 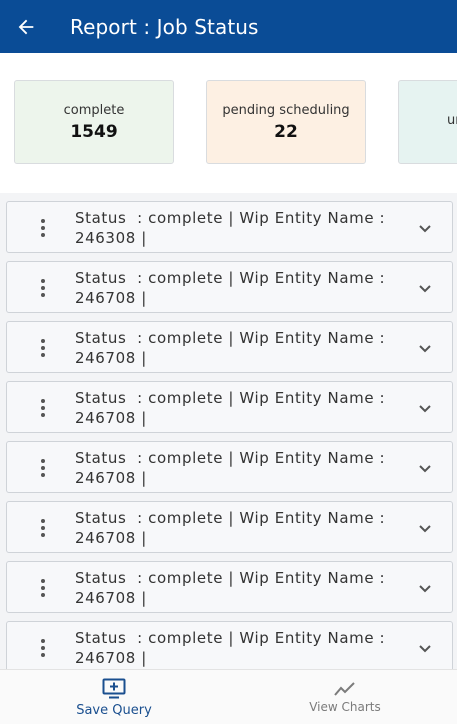 I want to click on bottom-navigation: Save Query View Charts, so click(x=228, y=696).